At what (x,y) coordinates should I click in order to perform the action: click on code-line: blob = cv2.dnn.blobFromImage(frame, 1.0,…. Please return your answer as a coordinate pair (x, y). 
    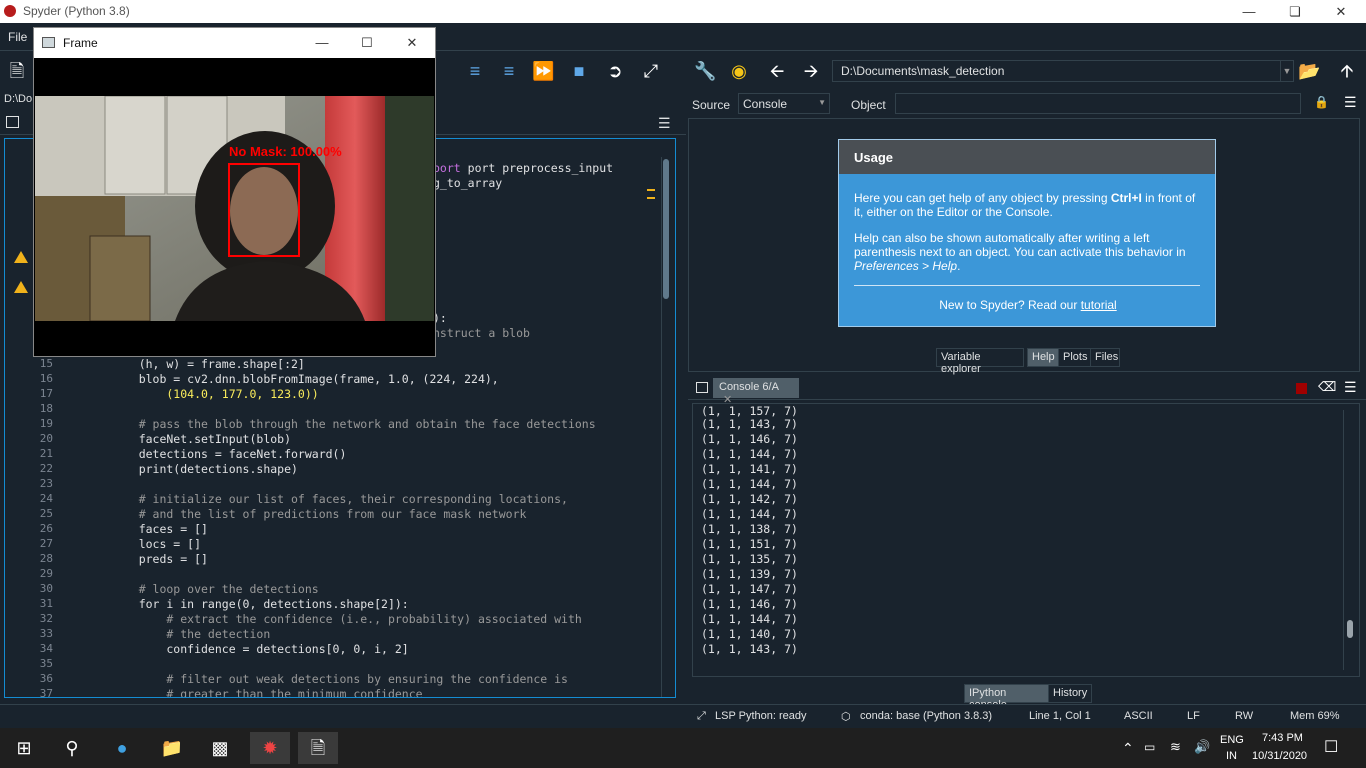
    Looking at the image, I should click on (305, 379).